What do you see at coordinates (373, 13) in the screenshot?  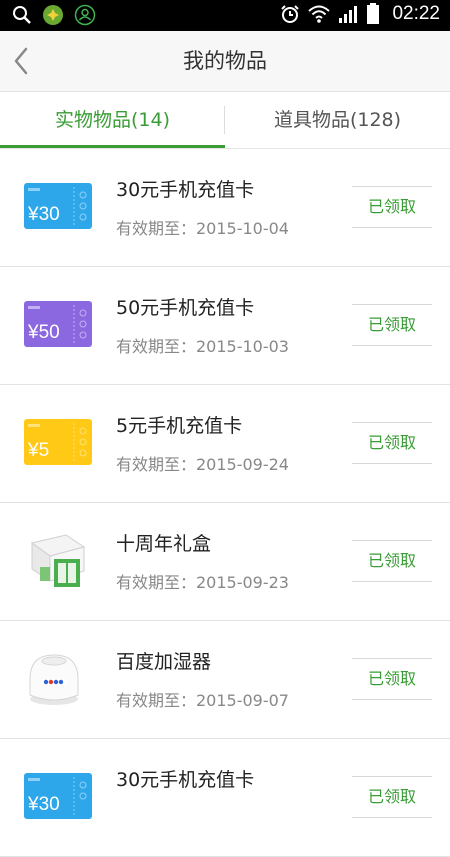 I see `battery-icon` at bounding box center [373, 13].